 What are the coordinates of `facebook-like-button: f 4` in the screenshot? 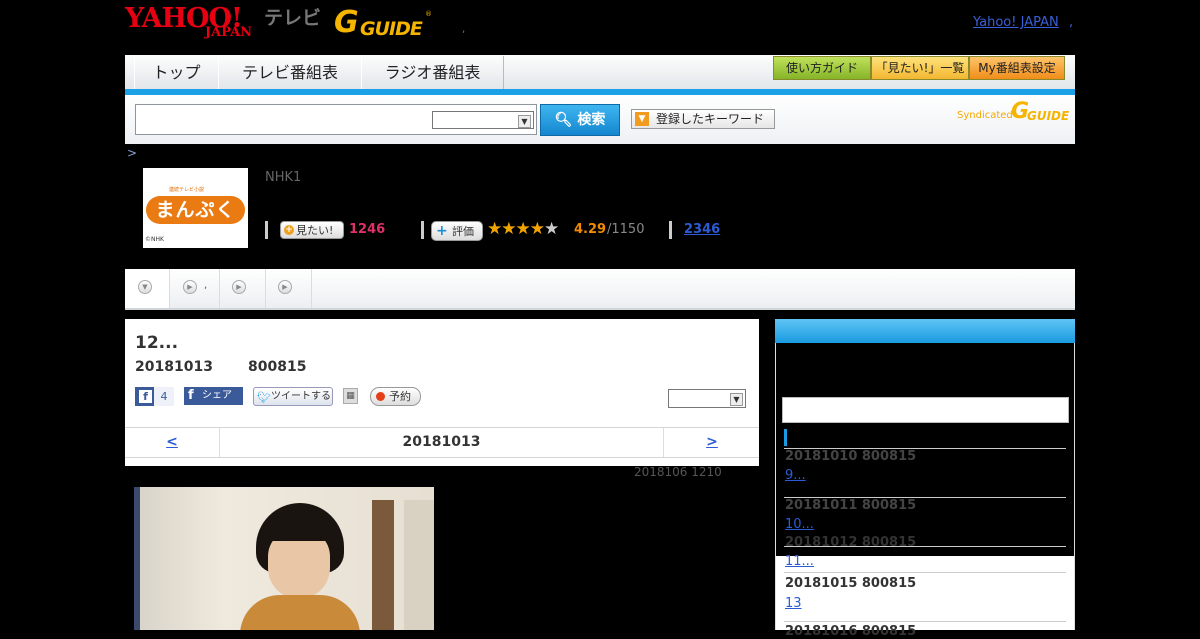 It's located at (154, 396).